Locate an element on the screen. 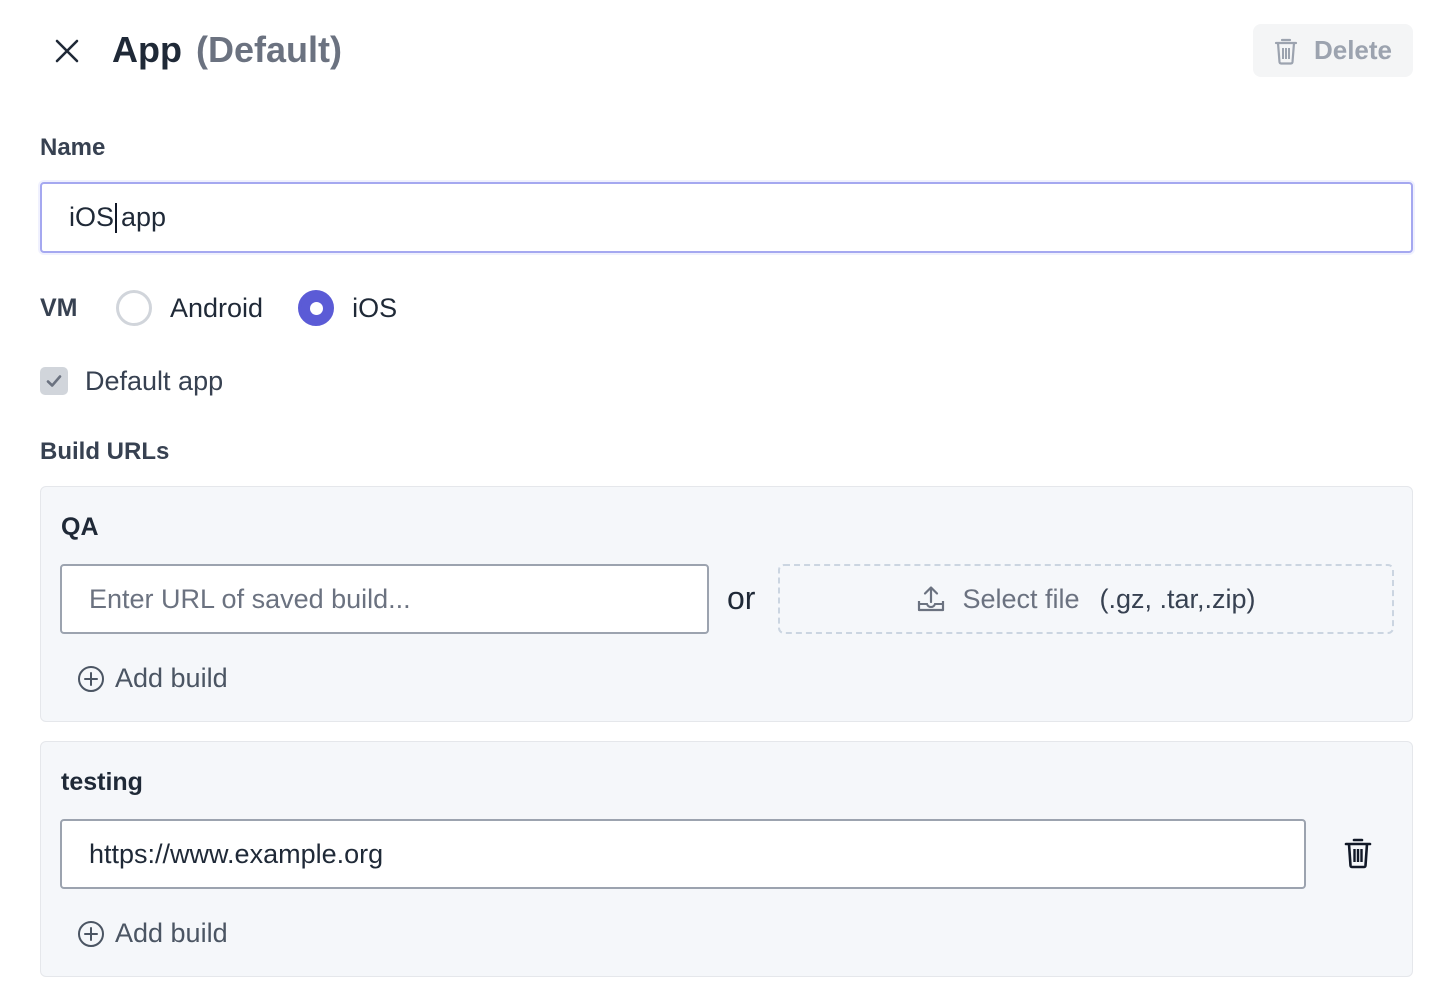 The image size is (1438, 1000). radio-dot is located at coordinates (316, 308).